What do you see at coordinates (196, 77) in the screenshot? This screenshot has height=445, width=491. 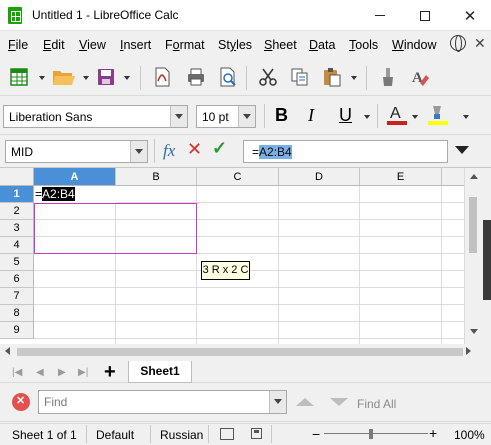 I see `print-icon` at bounding box center [196, 77].